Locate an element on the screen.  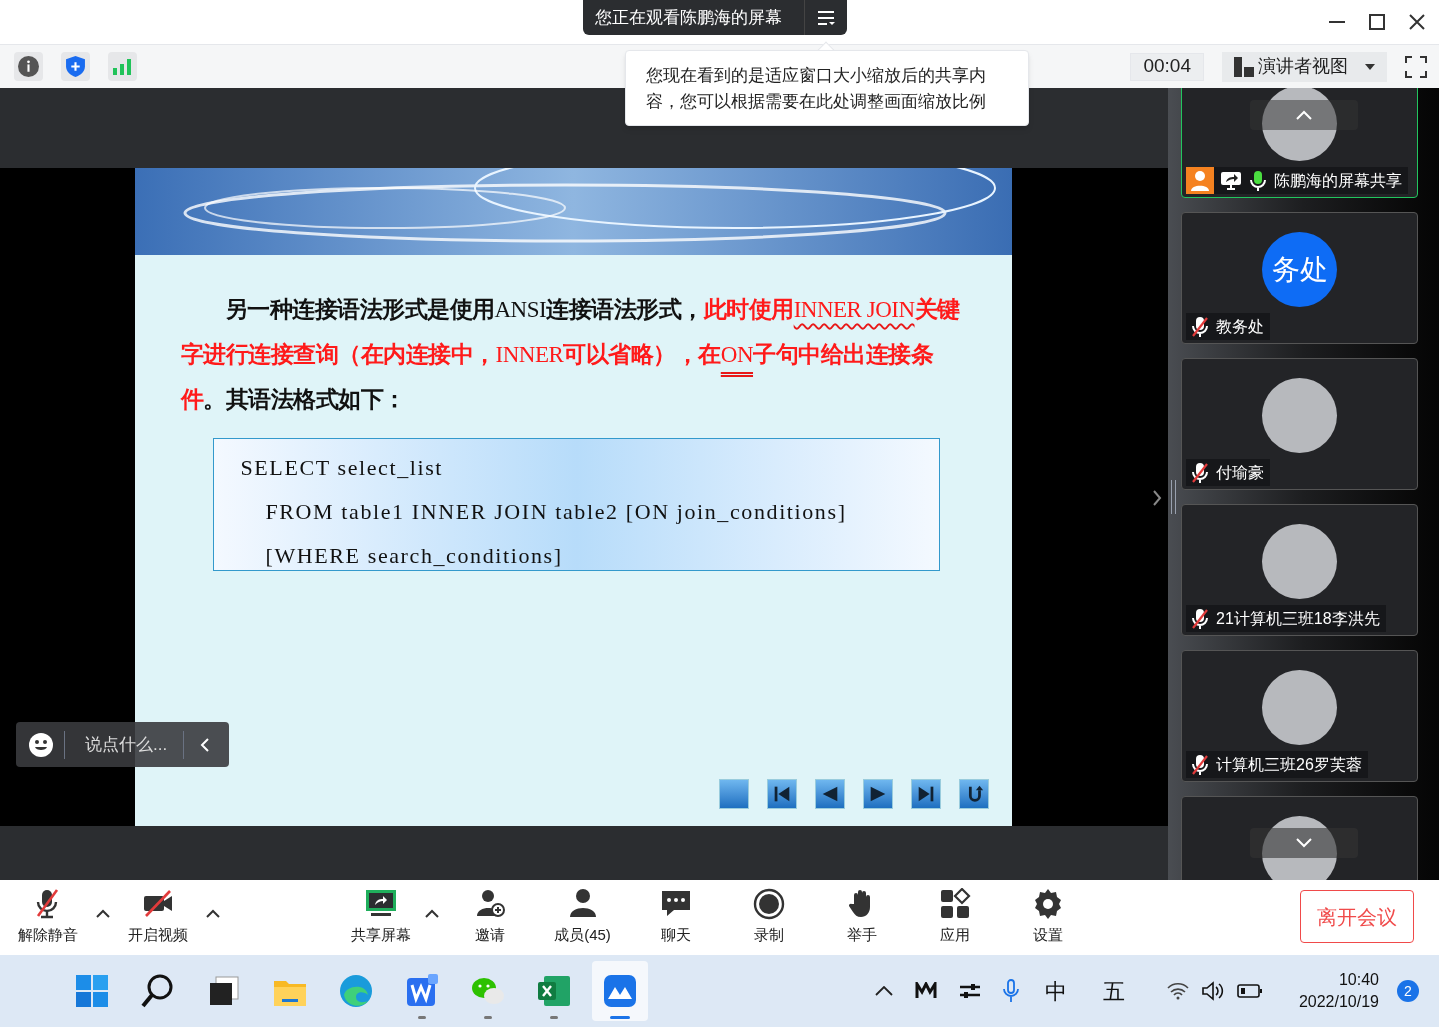
toolbar-button: 解除静音 is located at coordinates (48, 917).